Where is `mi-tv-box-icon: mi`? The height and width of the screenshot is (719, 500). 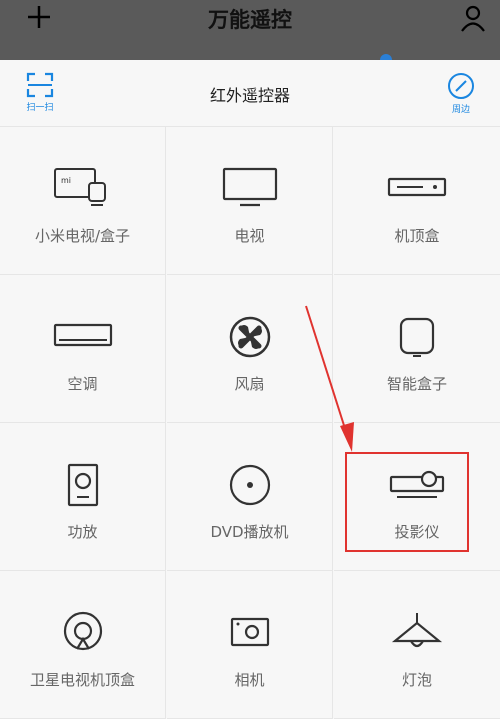
mi-tv-box-icon: mi is located at coordinates (79, 187).